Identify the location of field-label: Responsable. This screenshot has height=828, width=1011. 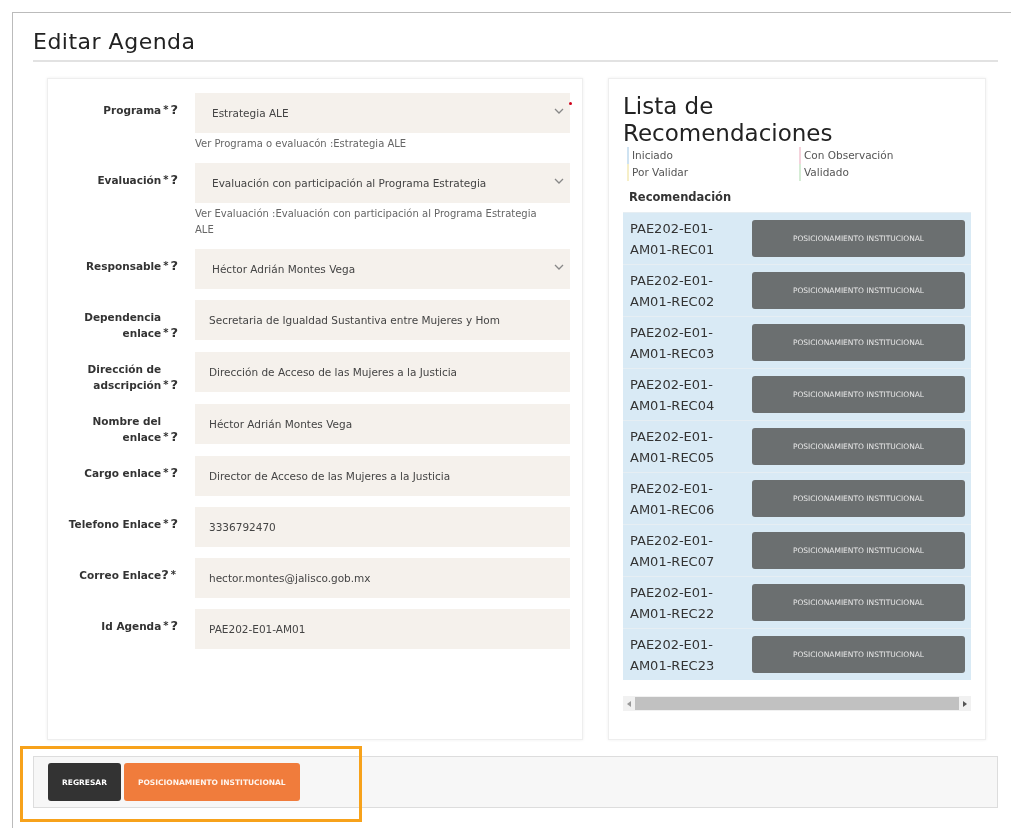
(124, 266).